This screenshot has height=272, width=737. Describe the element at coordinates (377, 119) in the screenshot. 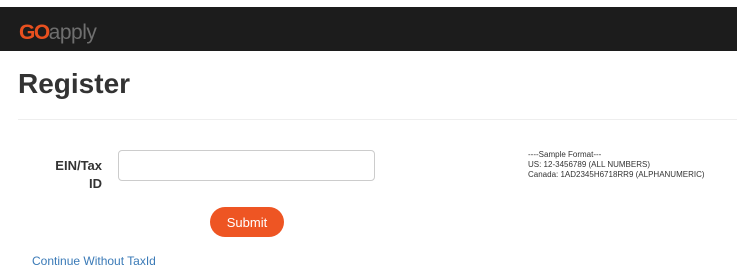

I see `title-divider` at that location.